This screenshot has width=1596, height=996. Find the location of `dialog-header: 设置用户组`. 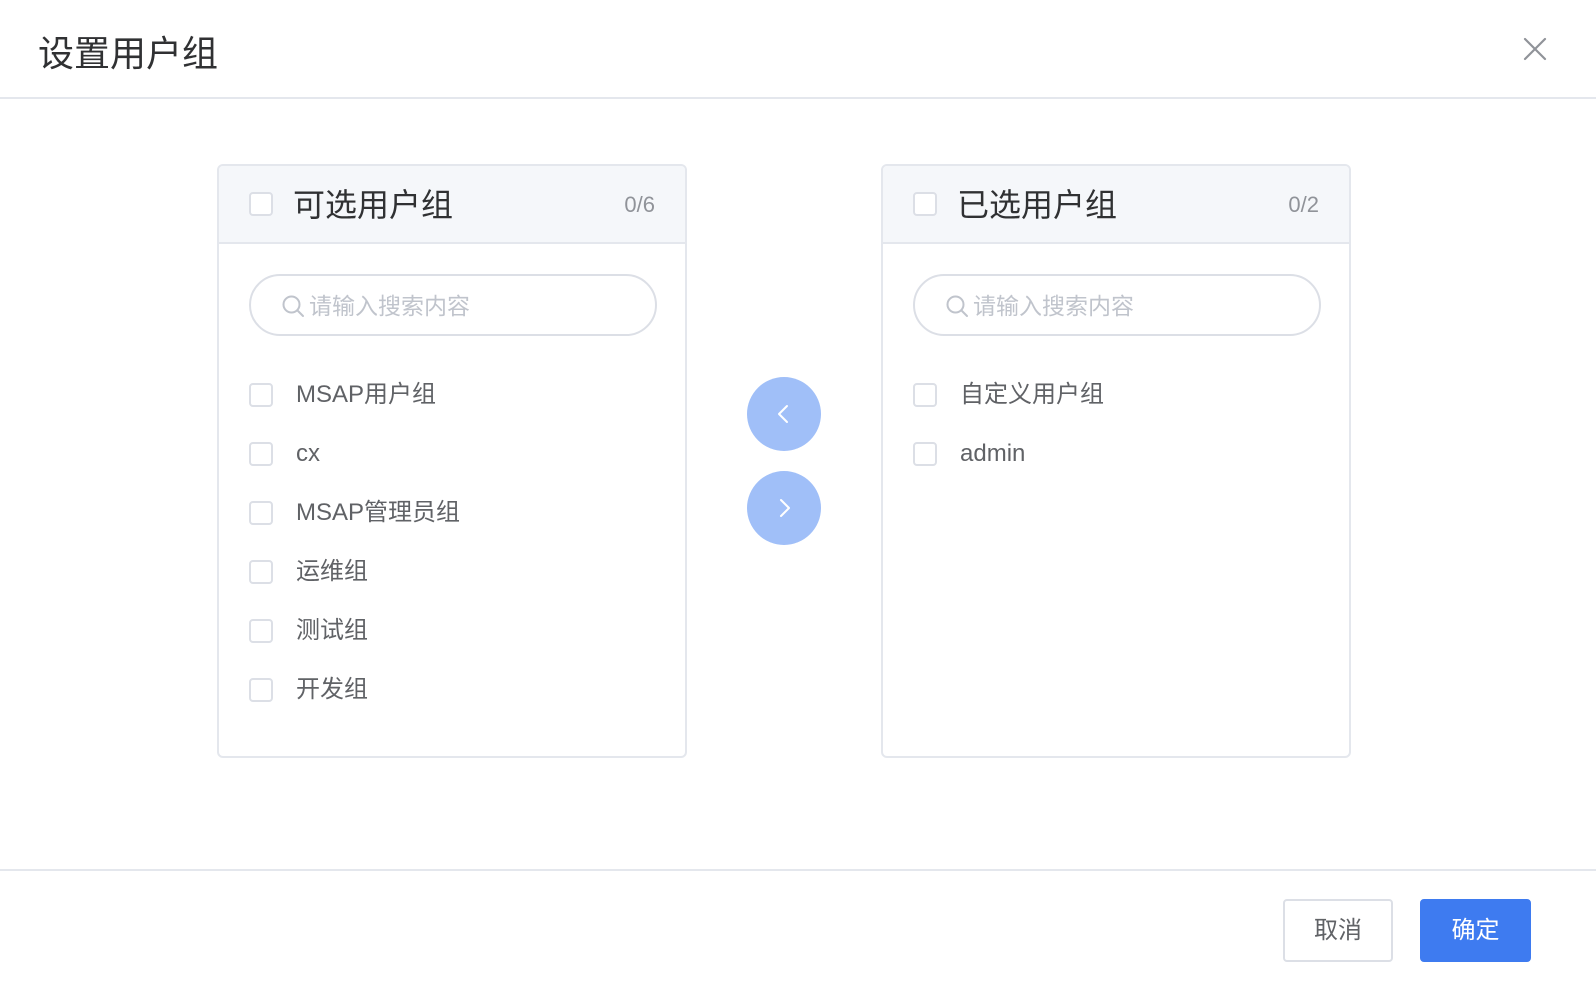

dialog-header: 设置用户组 is located at coordinates (798, 49).